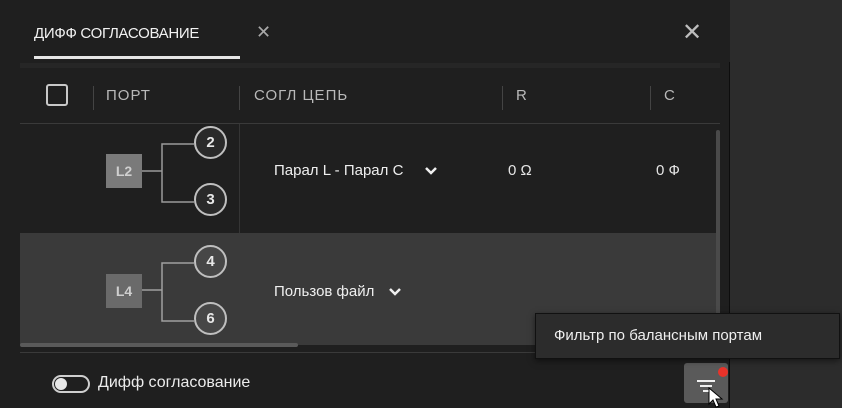 Image resolution: width=842 pixels, height=408 pixels. I want to click on port-number-circle: 3, so click(210, 199).